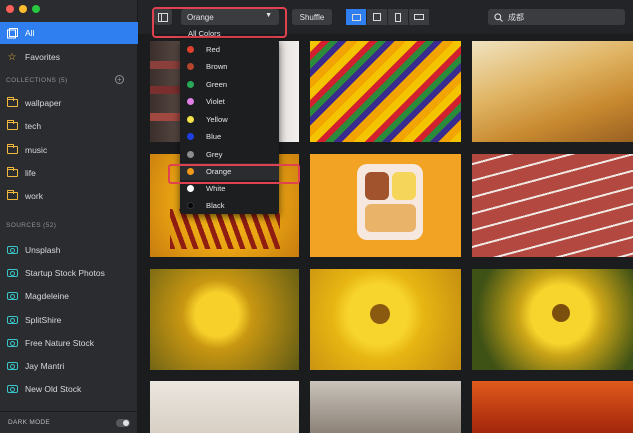 Image resolution: width=633 pixels, height=433 pixels. Describe the element at coordinates (53, 389) in the screenshot. I see `sidebar-item-label: New Old Stock` at that location.